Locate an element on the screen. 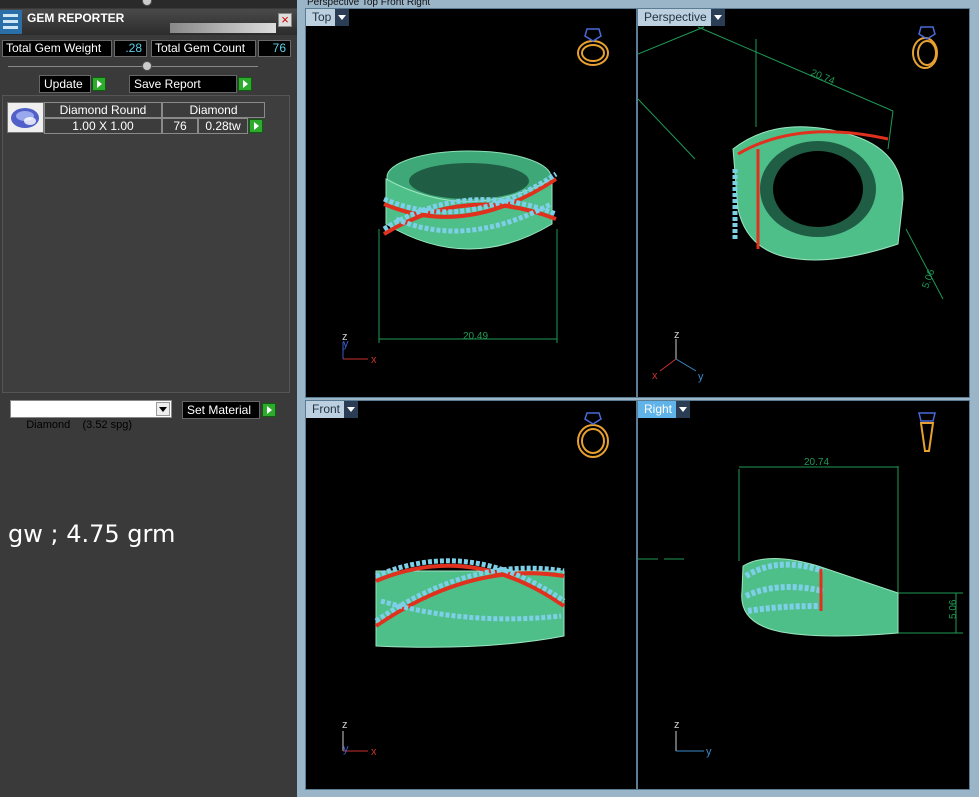 The height and width of the screenshot is (797, 979). top-dimension-label: 20.49 is located at coordinates (475, 336).